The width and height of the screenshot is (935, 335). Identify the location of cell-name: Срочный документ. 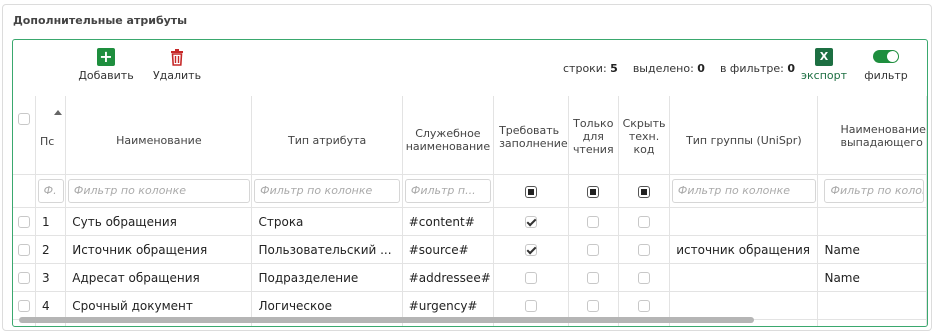
(159, 305).